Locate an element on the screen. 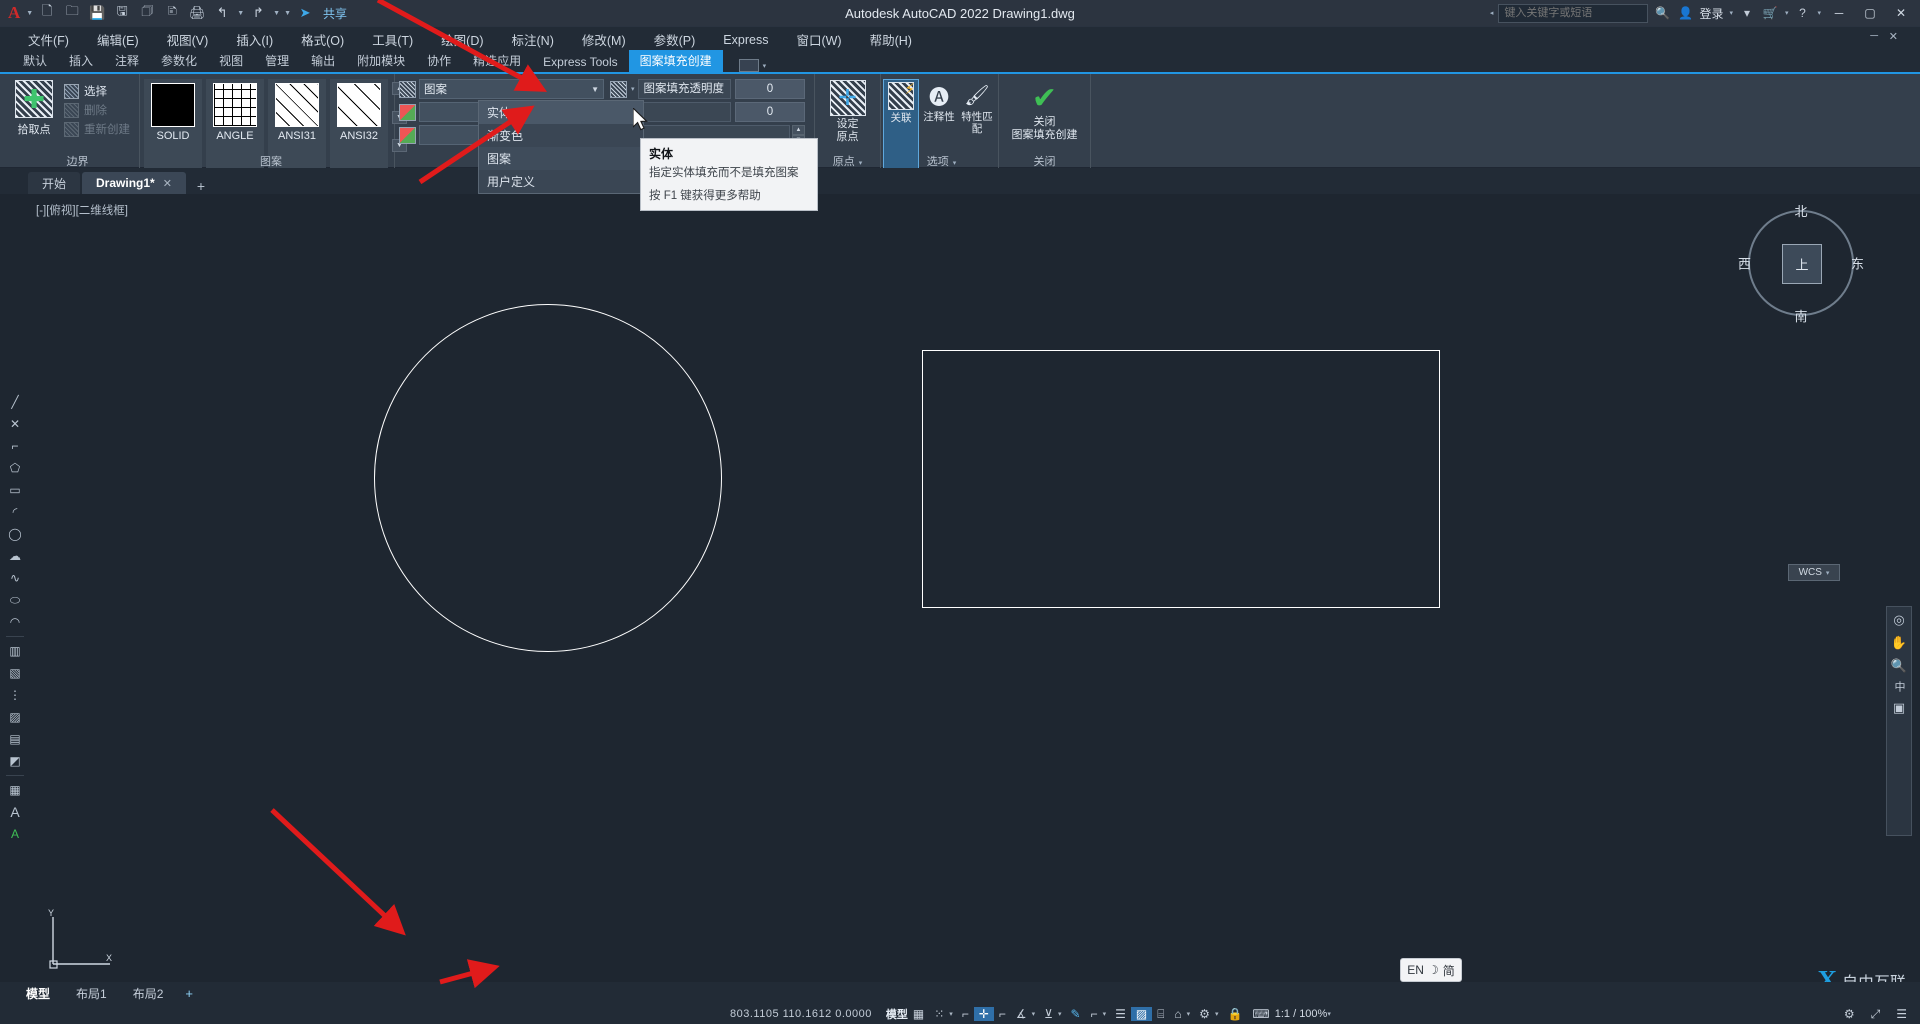  draw-toolbar: ╱ ✕ ⌐ ⬠ ▭ ◜ ◯ ☁ ∿ ⬭ ◠ ▥ ▧ ⋮ ▨ ▤ ◩ ▦ A A is located at coordinates (15, 618).